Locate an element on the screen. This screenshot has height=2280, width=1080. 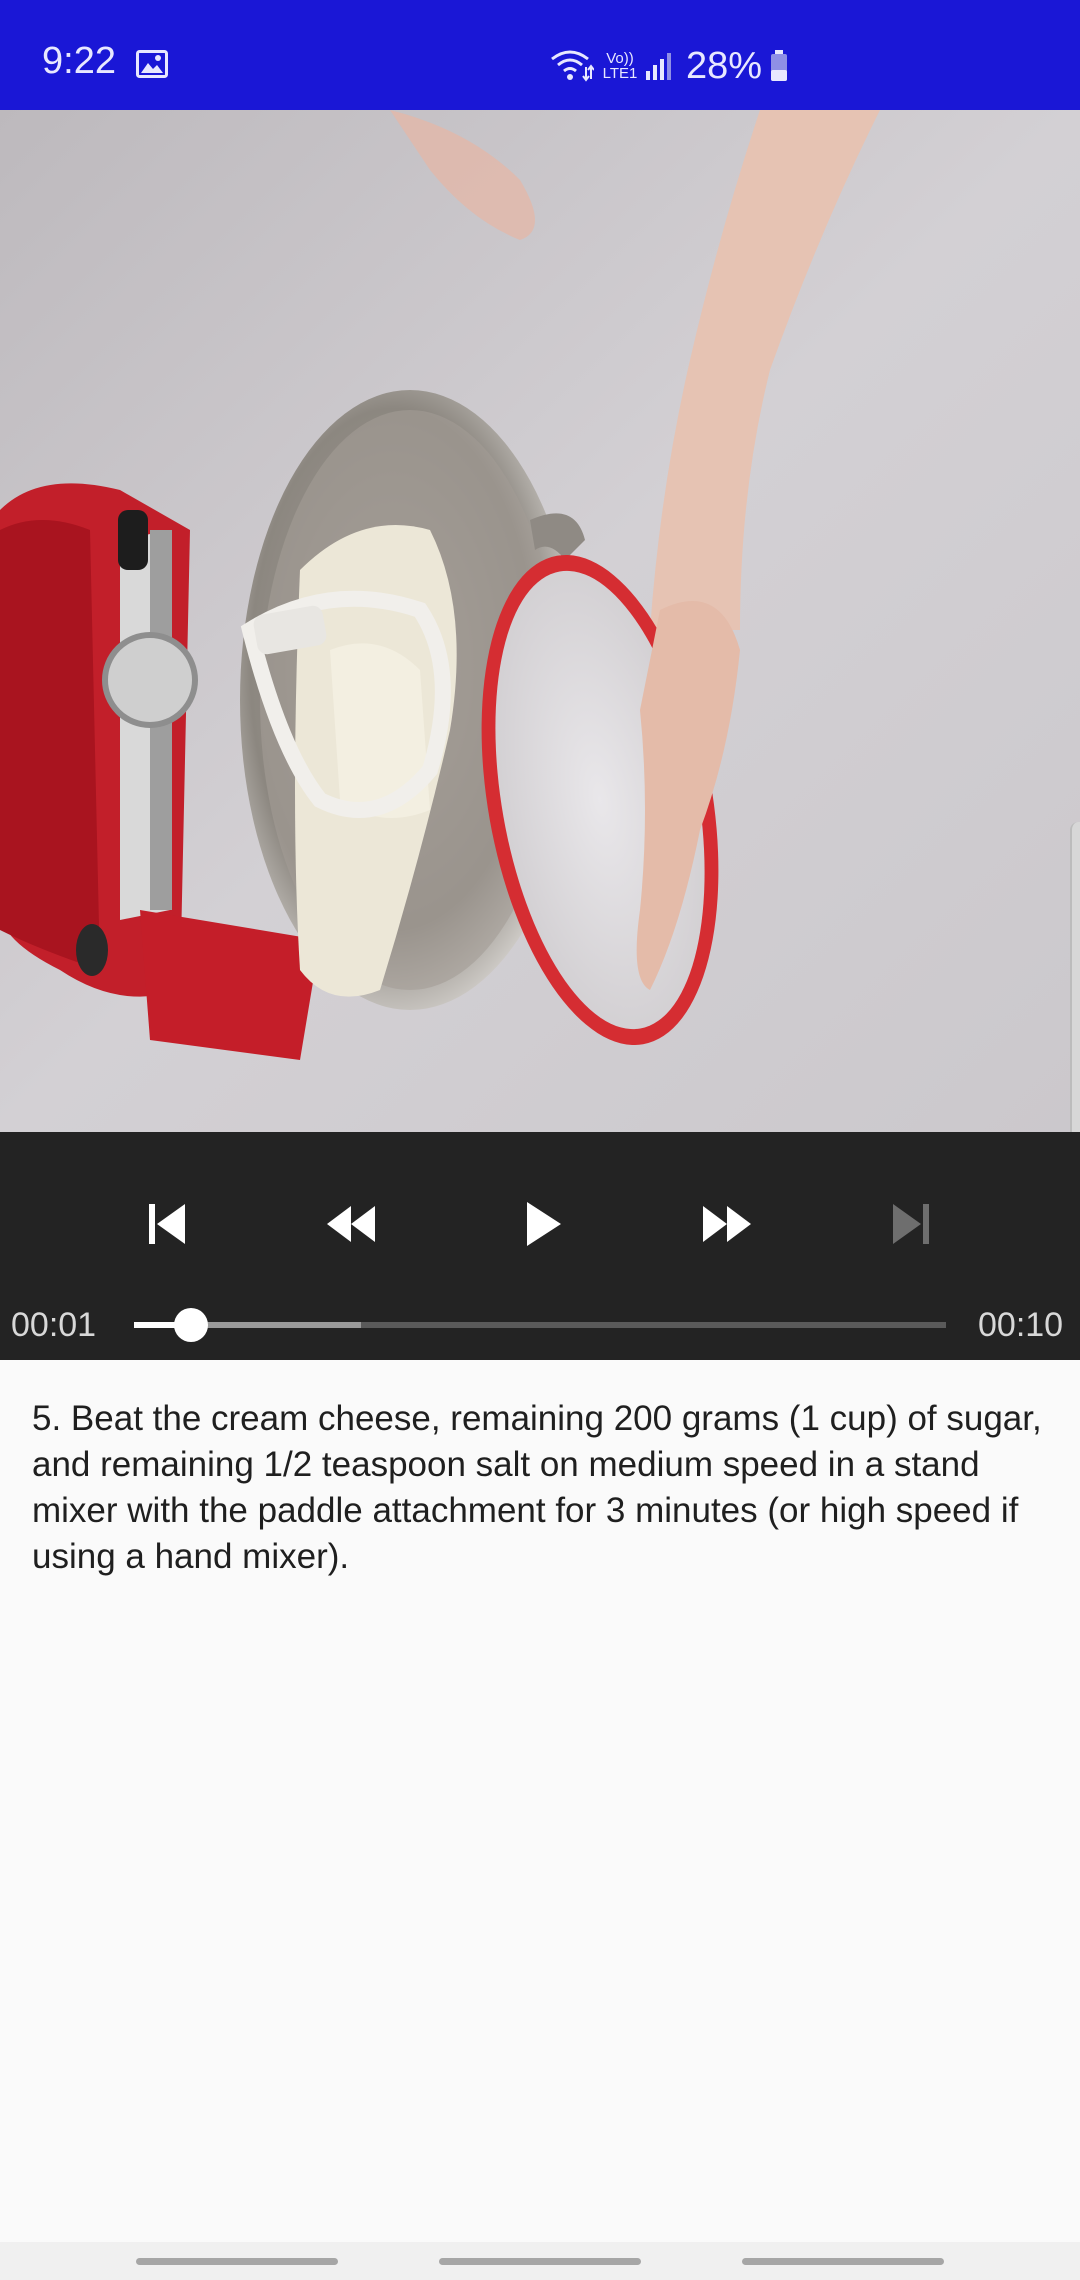
status-bar: 9:22 Vo)) LTE1 28% is located at coordinates (540, 55).